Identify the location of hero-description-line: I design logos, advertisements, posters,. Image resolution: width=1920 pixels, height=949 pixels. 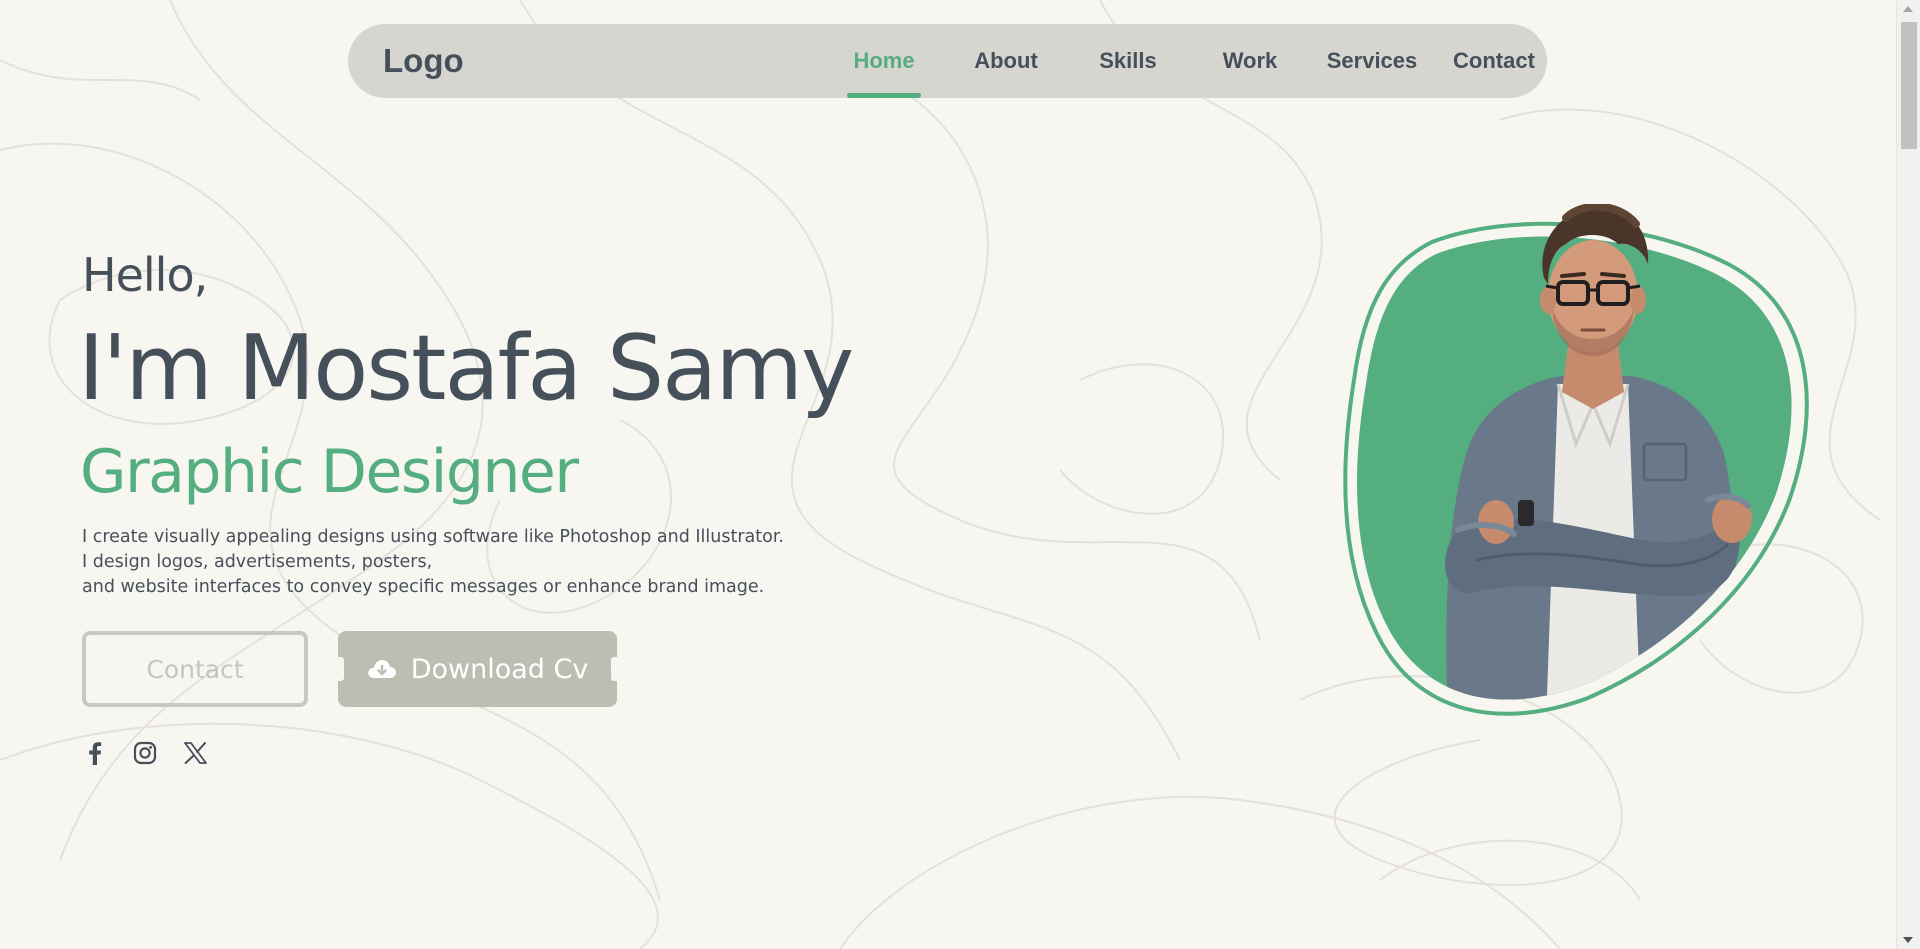
(257, 562).